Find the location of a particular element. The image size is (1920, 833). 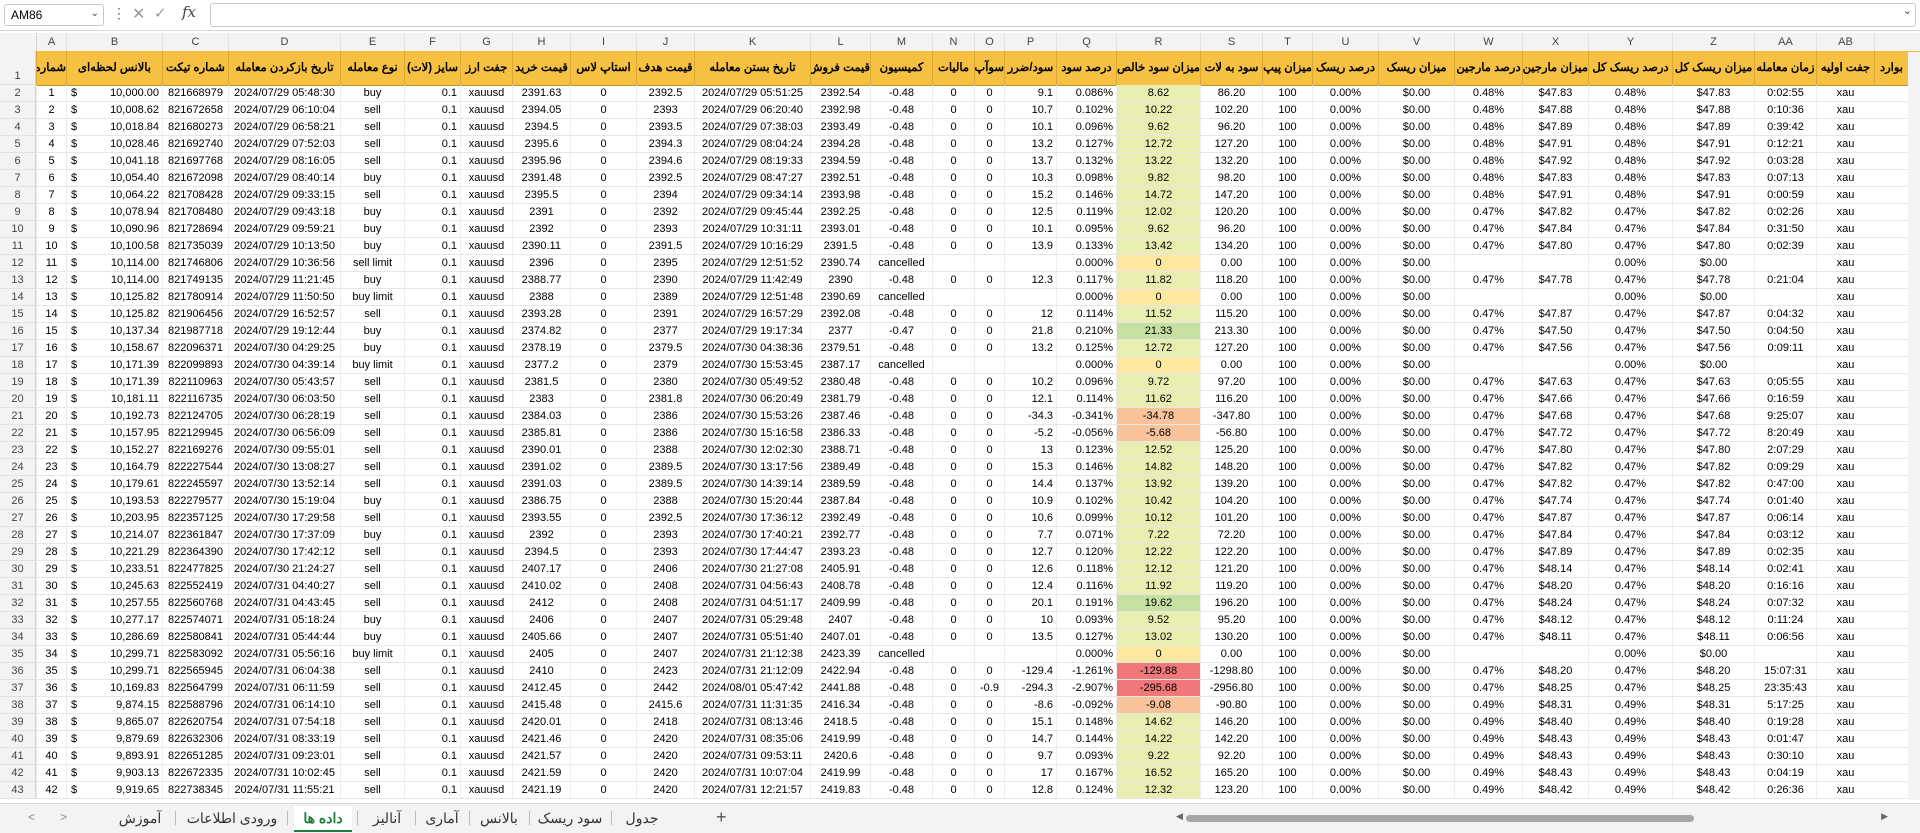

table-cell: 2024/07/31 08:35:06 is located at coordinates (752, 739).